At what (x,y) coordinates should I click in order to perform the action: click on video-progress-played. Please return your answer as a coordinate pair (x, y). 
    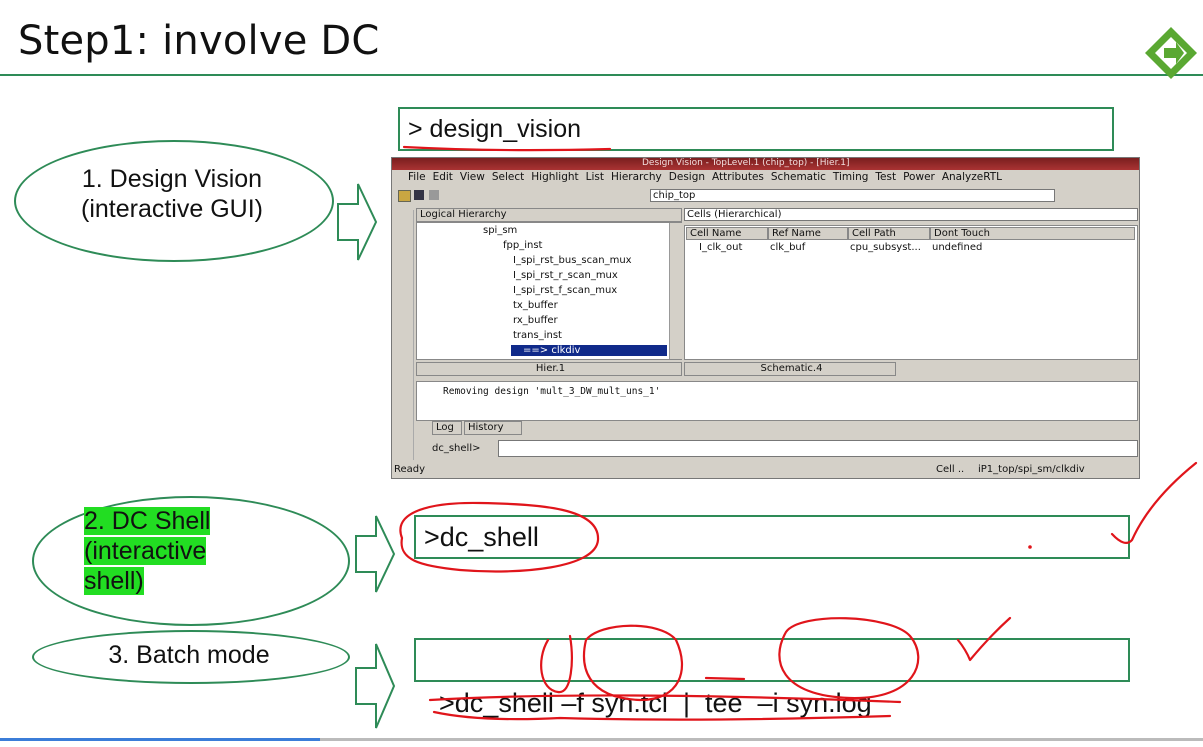
    Looking at the image, I should click on (160, 739).